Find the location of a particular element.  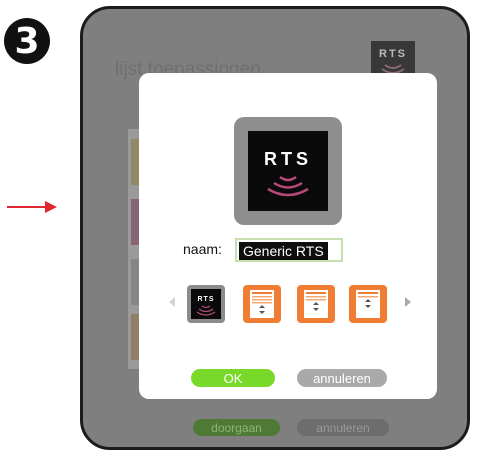

next-icons-arrow is located at coordinates (408, 302).